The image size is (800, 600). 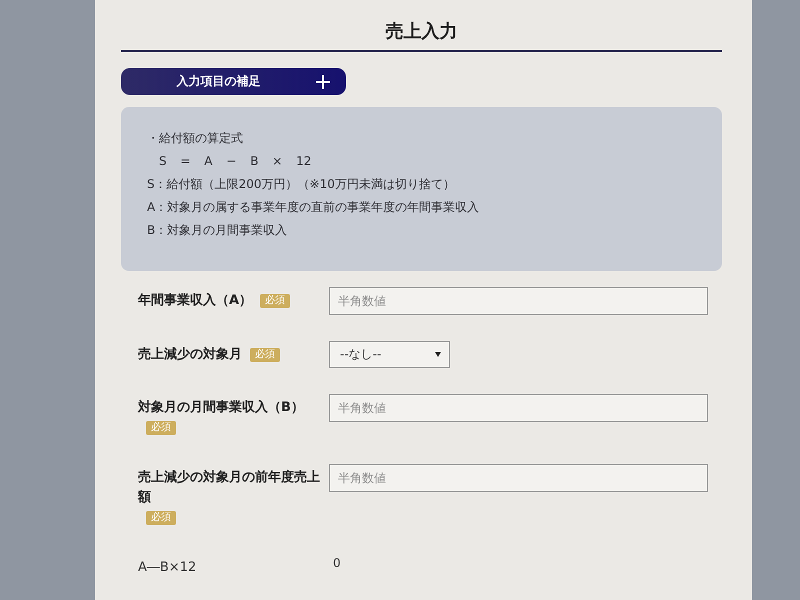 What do you see at coordinates (389, 354) in the screenshot?
I see `month-select: --なし--` at bounding box center [389, 354].